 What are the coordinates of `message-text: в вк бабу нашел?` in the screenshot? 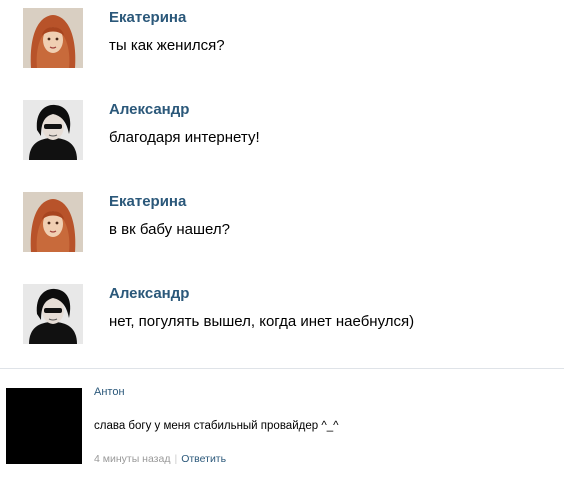 It's located at (169, 229).